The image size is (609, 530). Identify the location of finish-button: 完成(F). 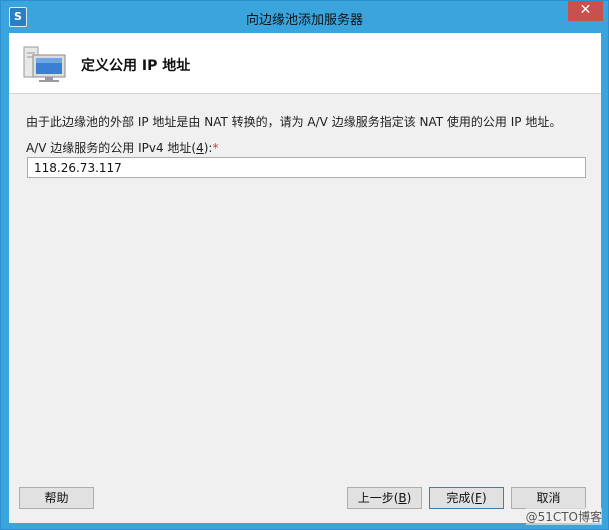
(466, 498).